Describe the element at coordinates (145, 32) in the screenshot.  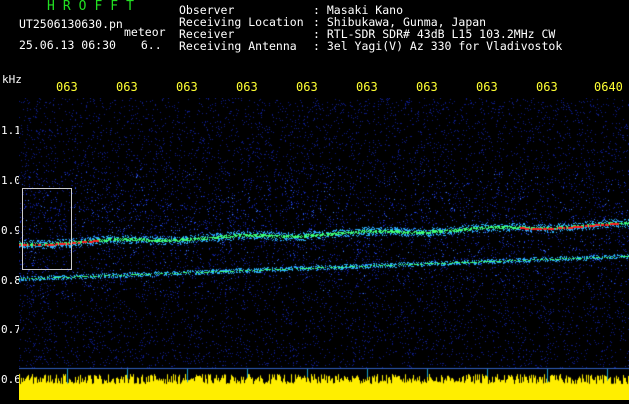
I see `file-type-label: meteor` at that location.